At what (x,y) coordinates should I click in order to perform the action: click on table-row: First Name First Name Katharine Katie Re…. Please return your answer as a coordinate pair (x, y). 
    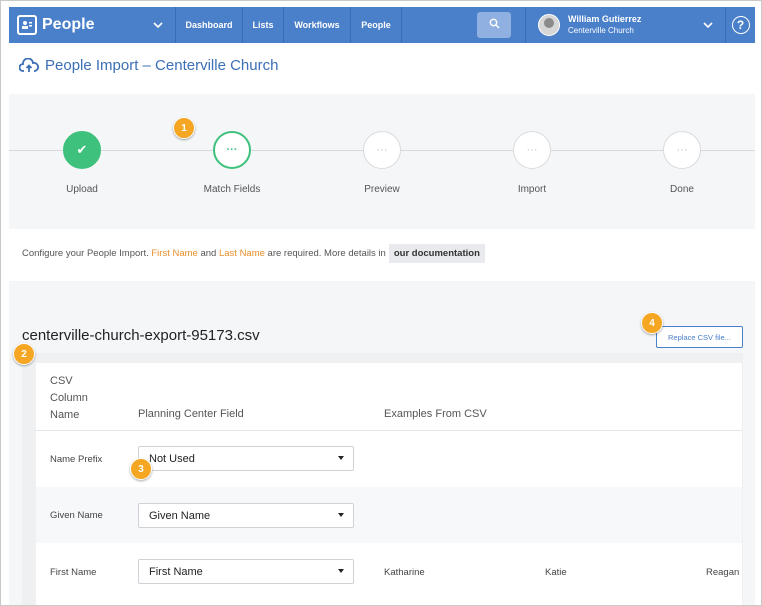
    Looking at the image, I should click on (389, 571).